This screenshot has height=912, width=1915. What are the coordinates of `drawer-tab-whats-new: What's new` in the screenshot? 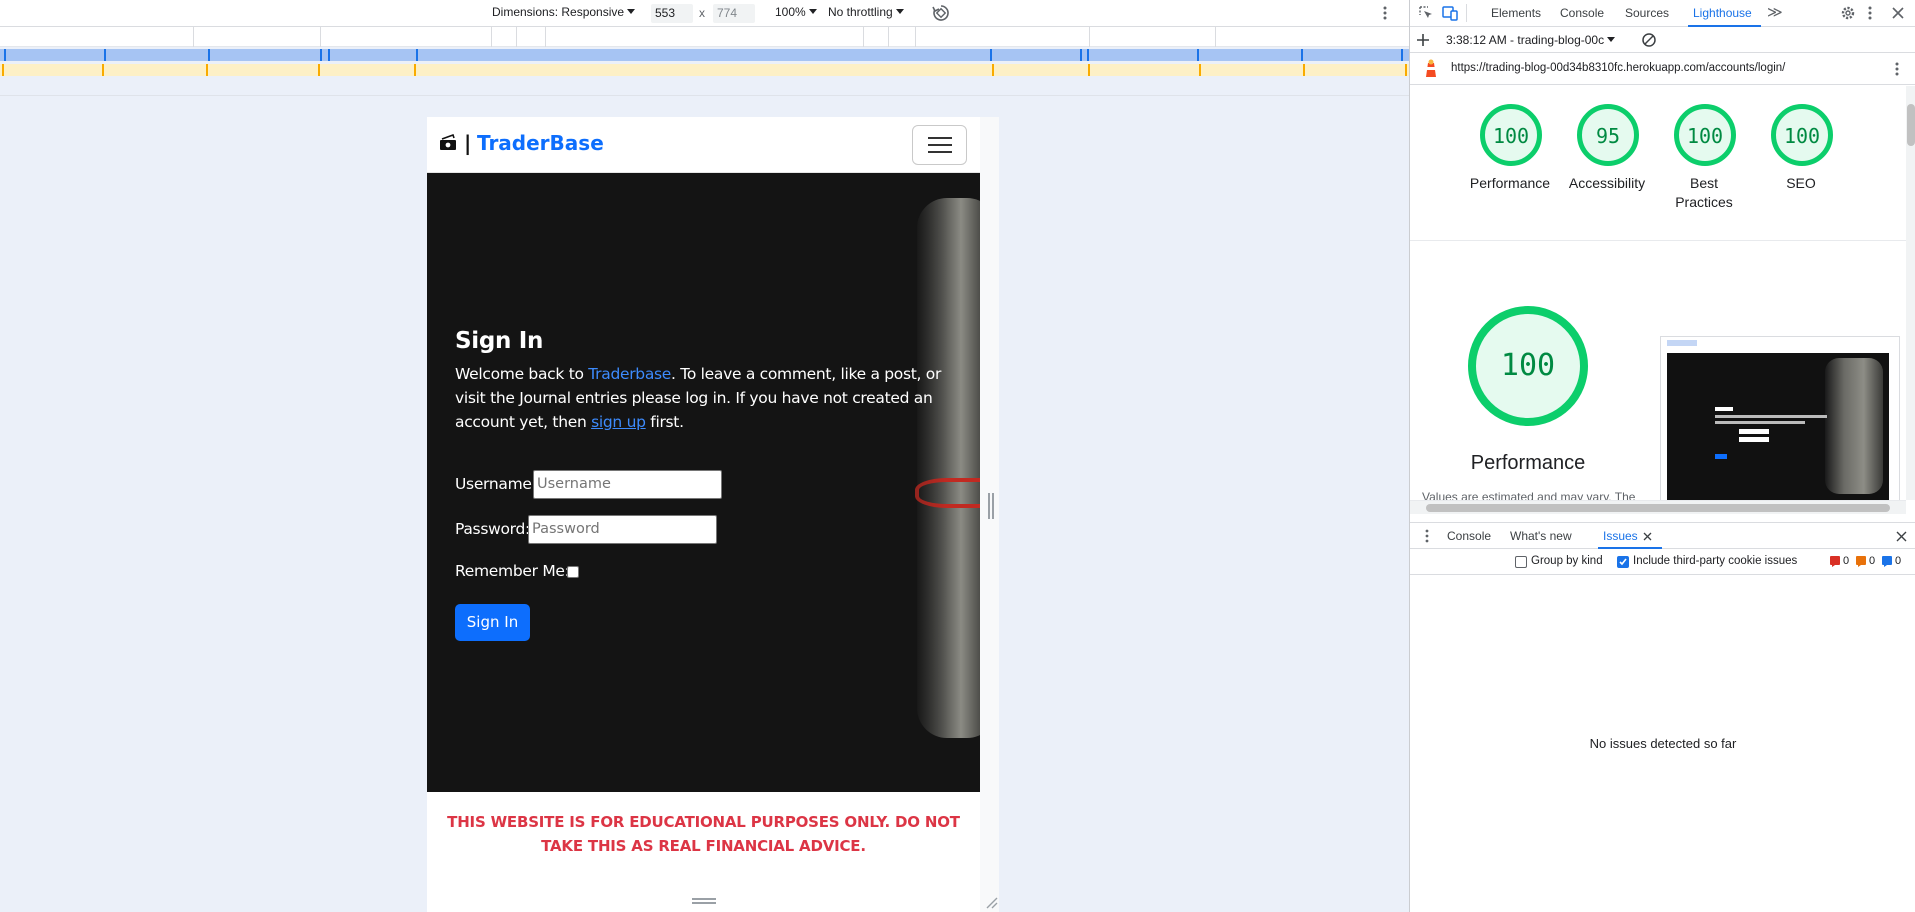 It's located at (1541, 536).